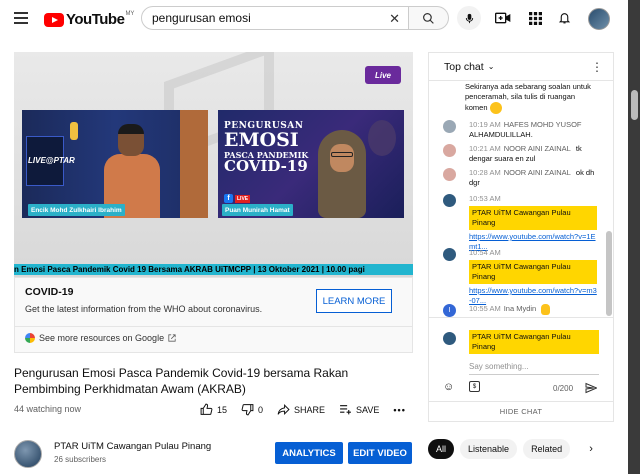 The image size is (640, 474). I want to click on search-box: ✕, so click(275, 18).